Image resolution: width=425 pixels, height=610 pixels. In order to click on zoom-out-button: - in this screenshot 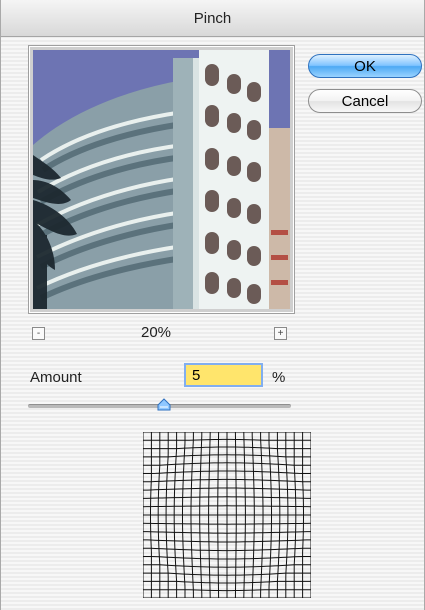, I will do `click(38, 333)`.